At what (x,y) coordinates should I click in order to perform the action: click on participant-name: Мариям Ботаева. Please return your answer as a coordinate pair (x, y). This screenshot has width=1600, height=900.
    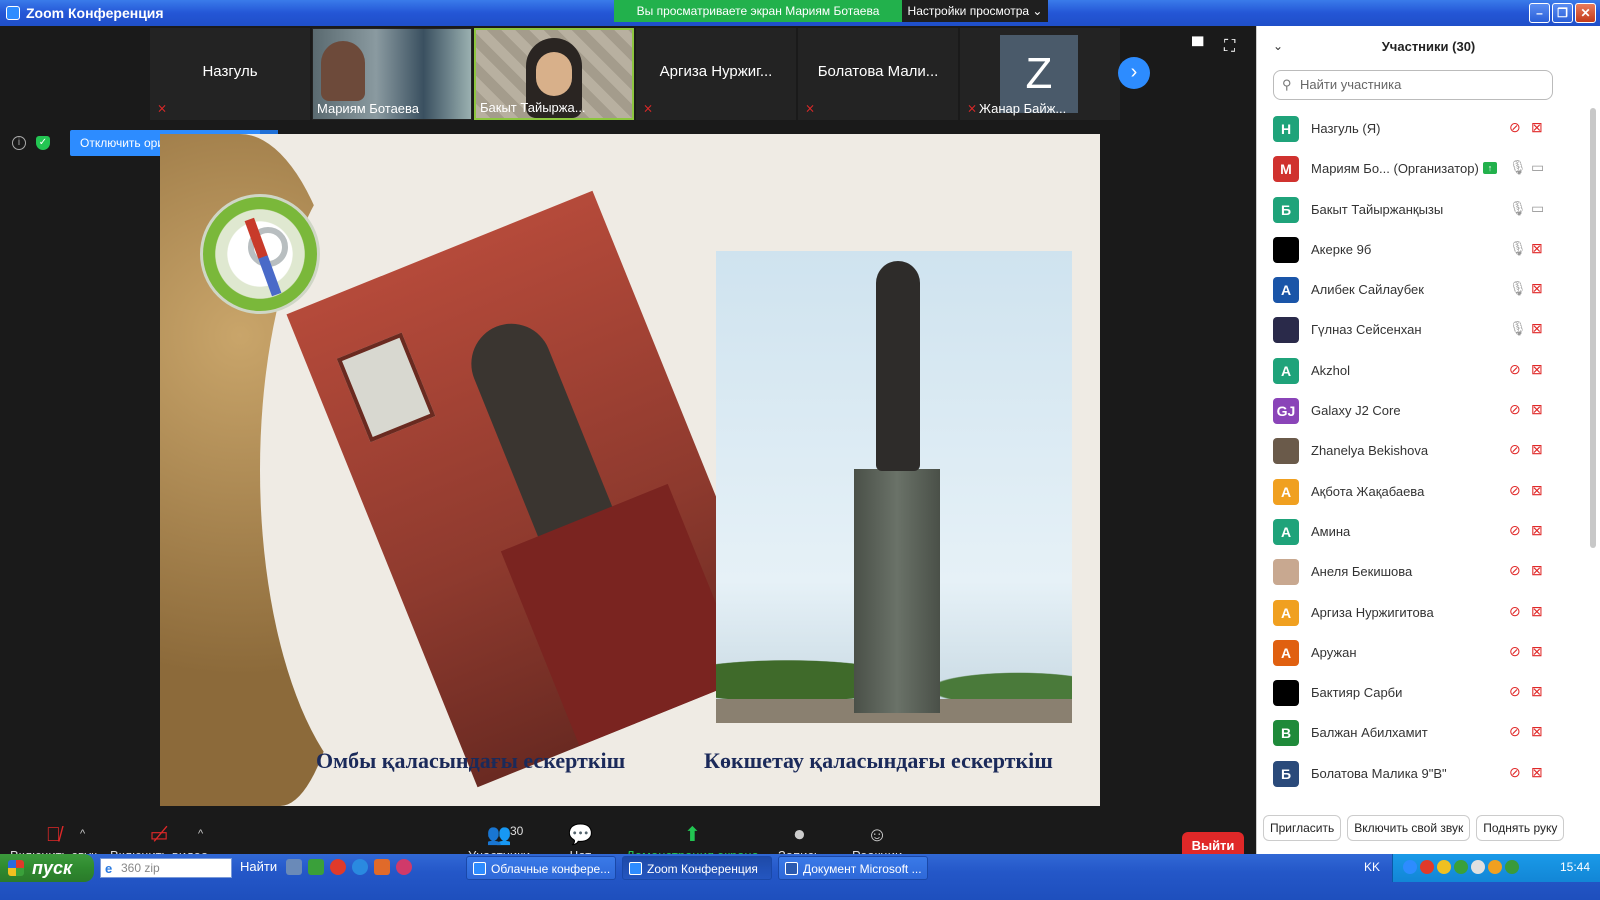
    Looking at the image, I should click on (368, 108).